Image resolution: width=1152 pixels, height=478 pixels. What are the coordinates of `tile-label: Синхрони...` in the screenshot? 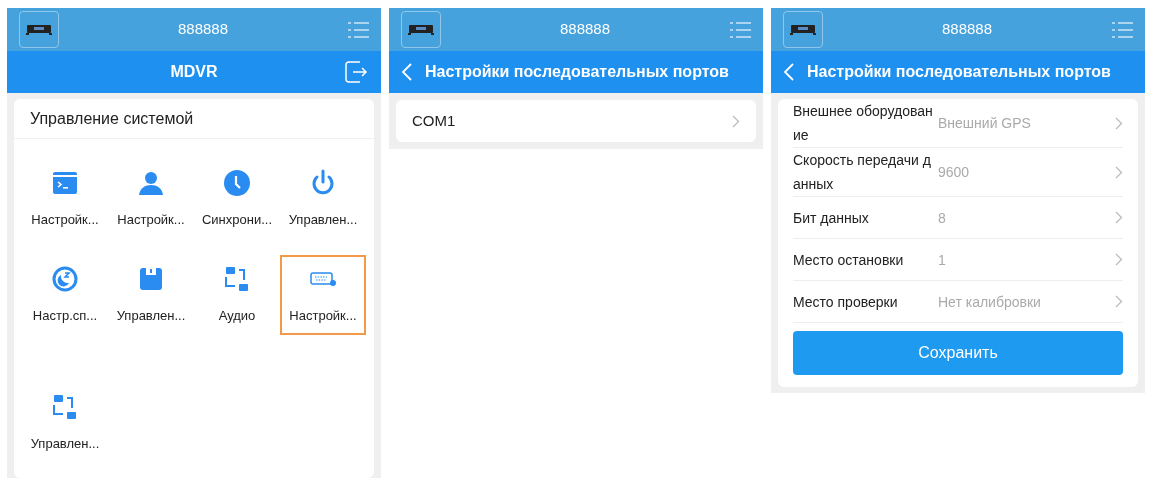 It's located at (237, 220).